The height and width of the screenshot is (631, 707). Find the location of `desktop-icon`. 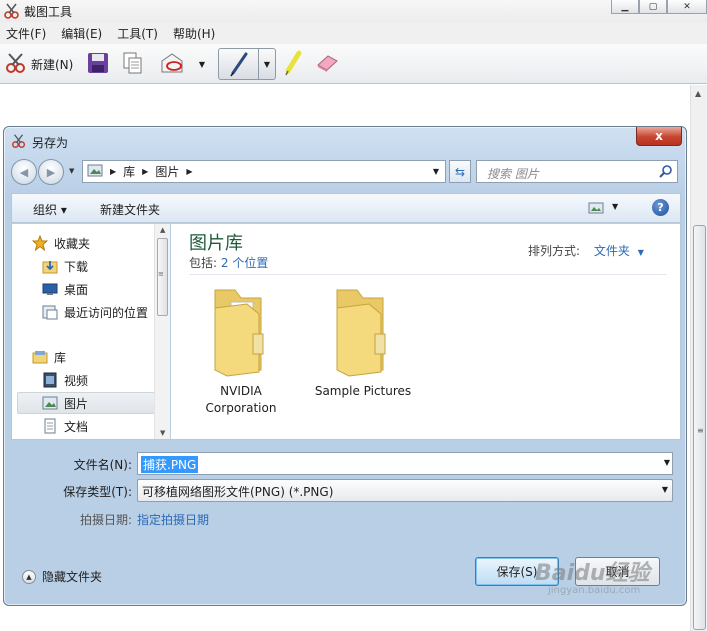

desktop-icon is located at coordinates (50, 289).